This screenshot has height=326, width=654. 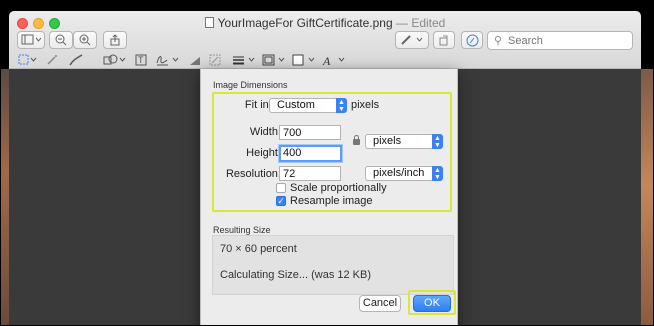 I want to click on scale-proportionally-checkbox, so click(x=281, y=188).